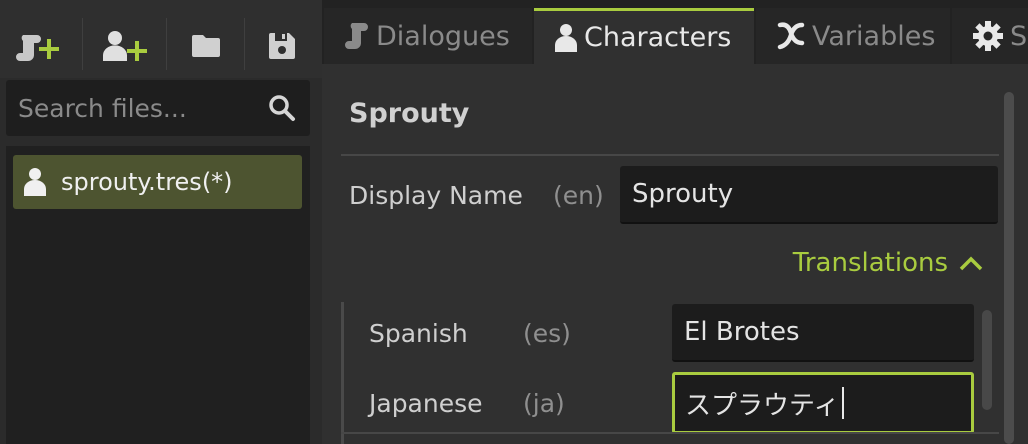  Describe the element at coordinates (544, 403) in the screenshot. I see `translation-code: (ja)` at that location.